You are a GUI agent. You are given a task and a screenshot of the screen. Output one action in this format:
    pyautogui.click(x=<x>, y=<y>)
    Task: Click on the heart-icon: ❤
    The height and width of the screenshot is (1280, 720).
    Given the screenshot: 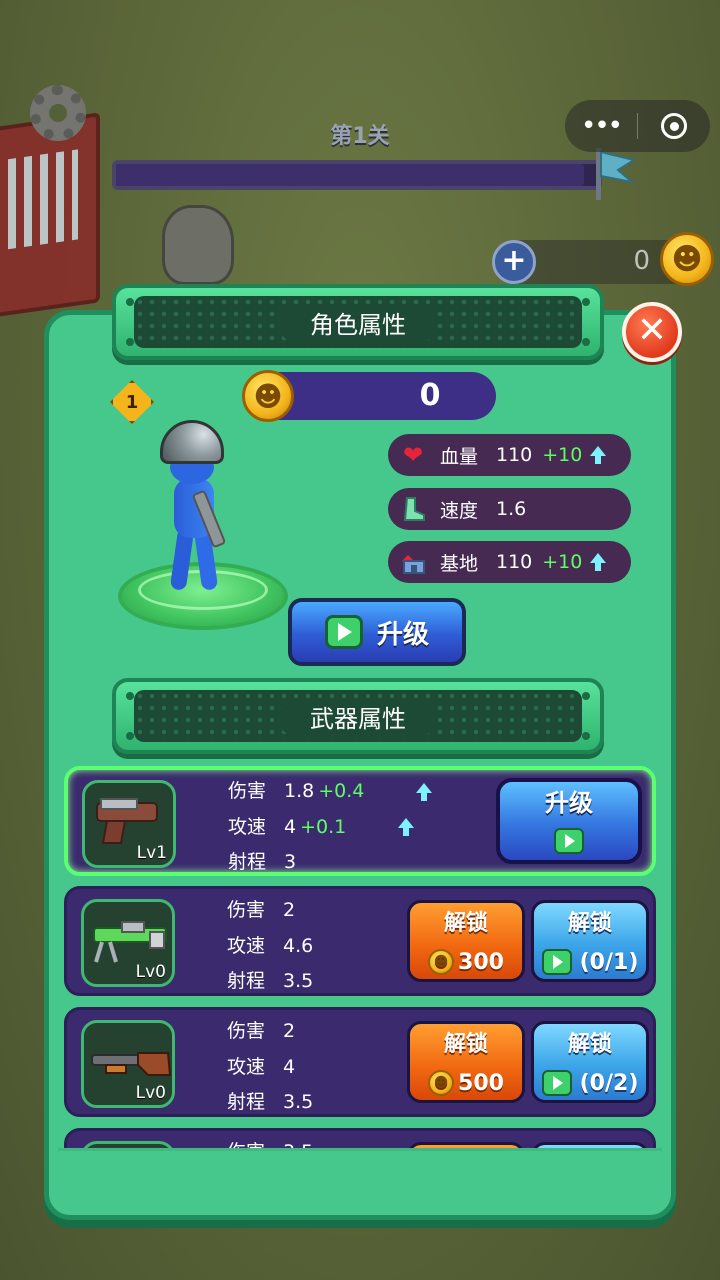 What is the action you would take?
    pyautogui.click(x=413, y=455)
    